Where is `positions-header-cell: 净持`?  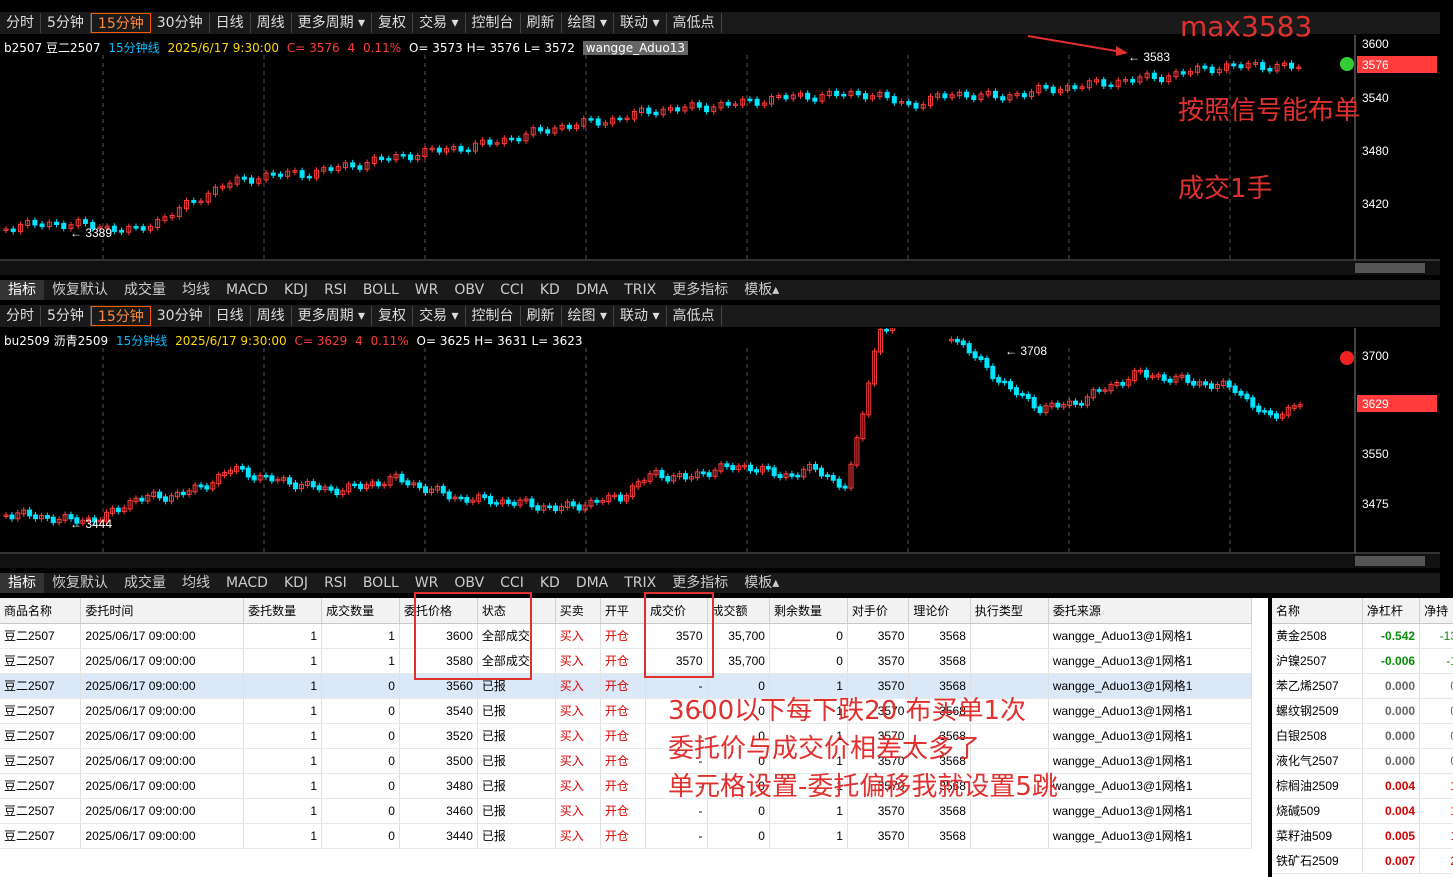
positions-header-cell: 净持 is located at coordinates (1436, 611).